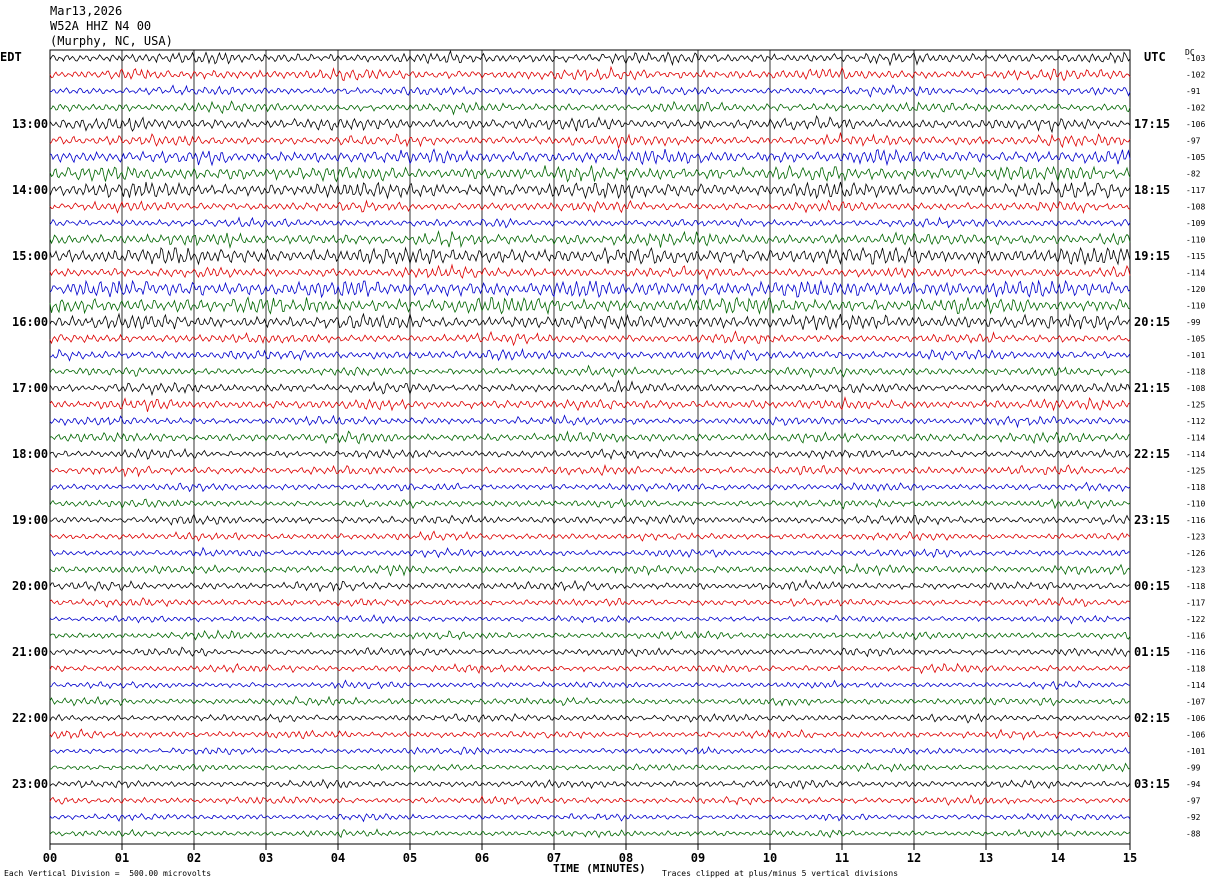 This screenshot has width=1210, height=886. What do you see at coordinates (30, 520) in the screenshot?
I see `edt-hour-label: 19:00` at bounding box center [30, 520].